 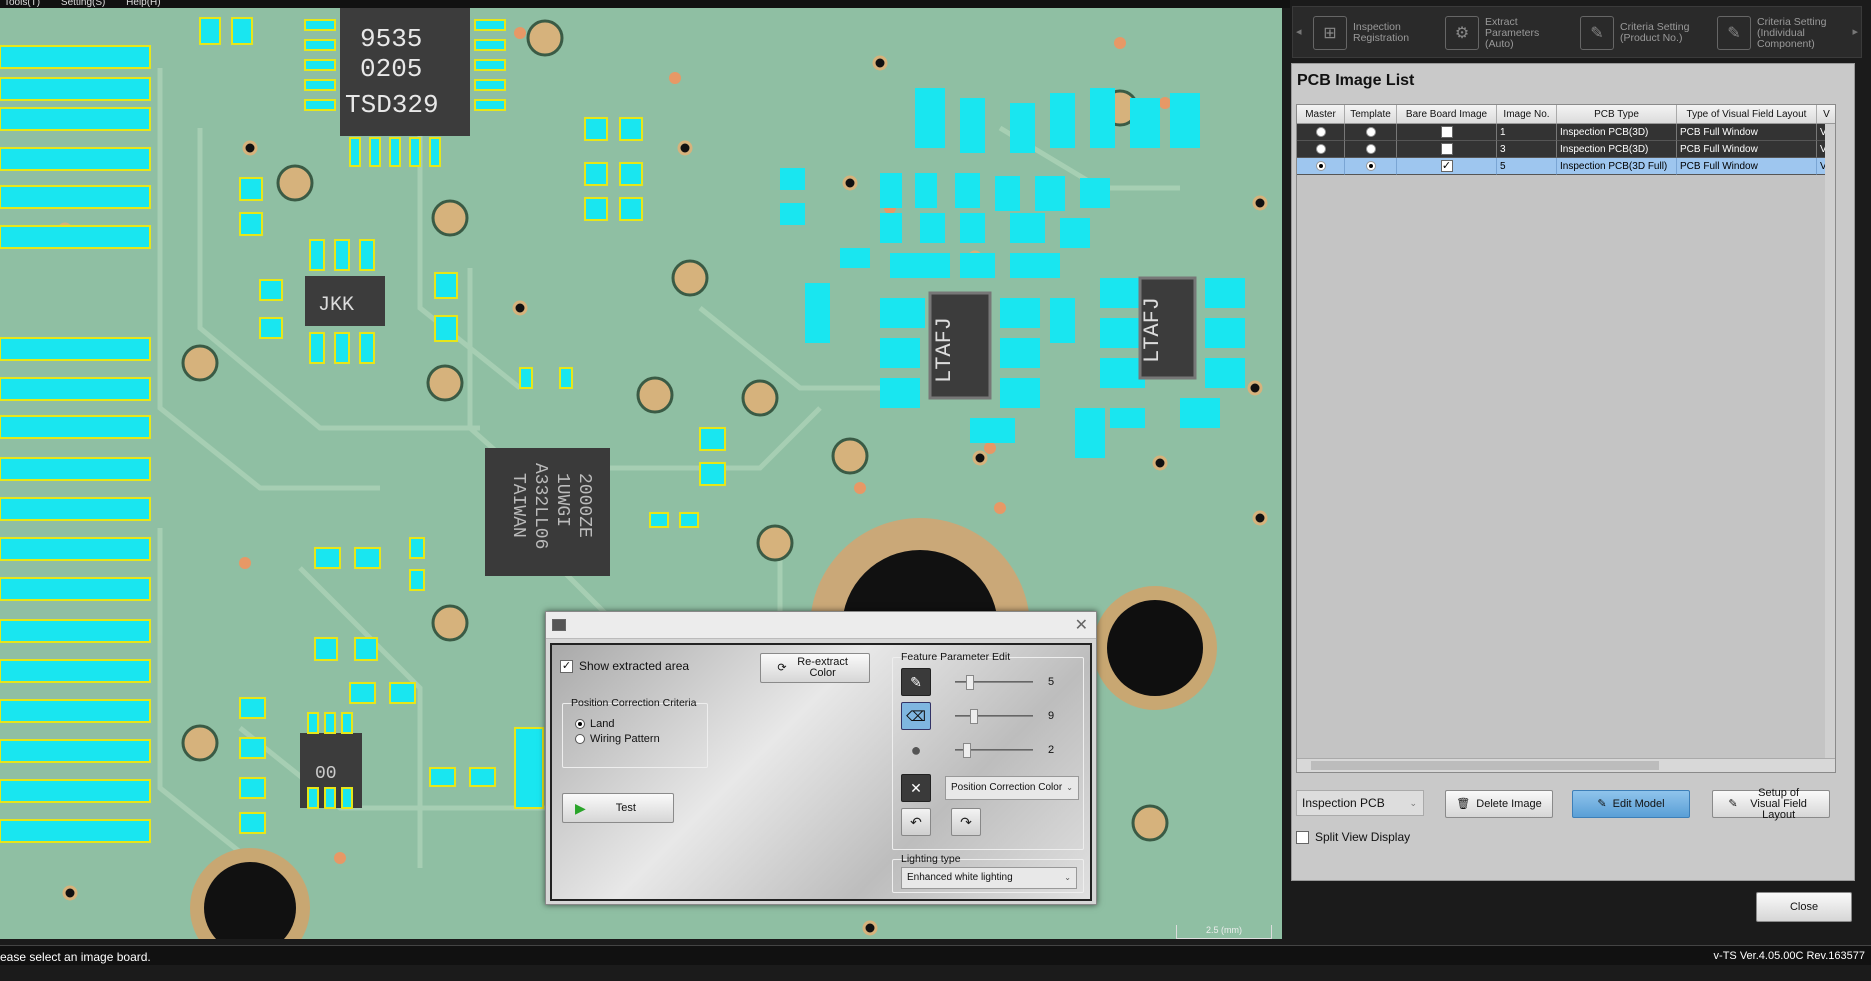 I want to click on undo-icon: ↶, so click(x=916, y=821).